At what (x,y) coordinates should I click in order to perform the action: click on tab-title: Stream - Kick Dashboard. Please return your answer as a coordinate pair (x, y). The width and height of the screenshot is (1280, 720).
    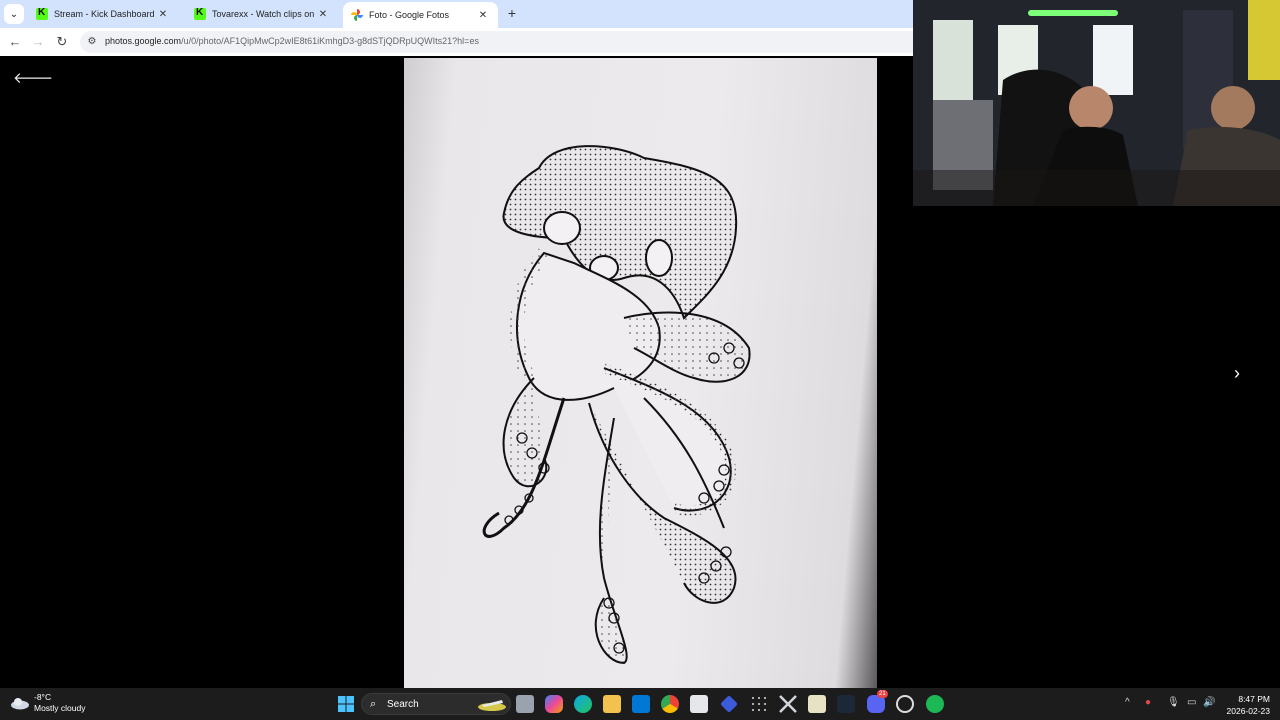
    Looking at the image, I should click on (104, 14).